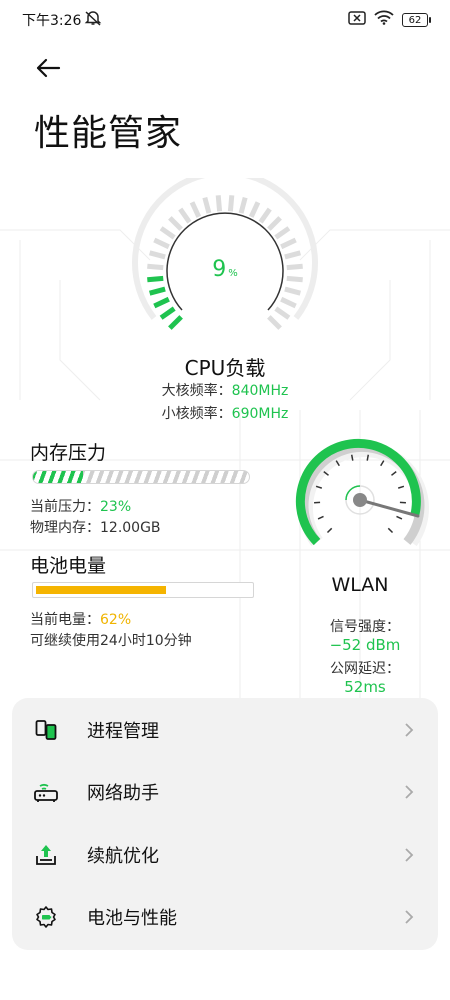 Image resolution: width=450 pixels, height=1000 pixels. Describe the element at coordinates (68, 453) in the screenshot. I see `memory-title: 内存压力` at that location.